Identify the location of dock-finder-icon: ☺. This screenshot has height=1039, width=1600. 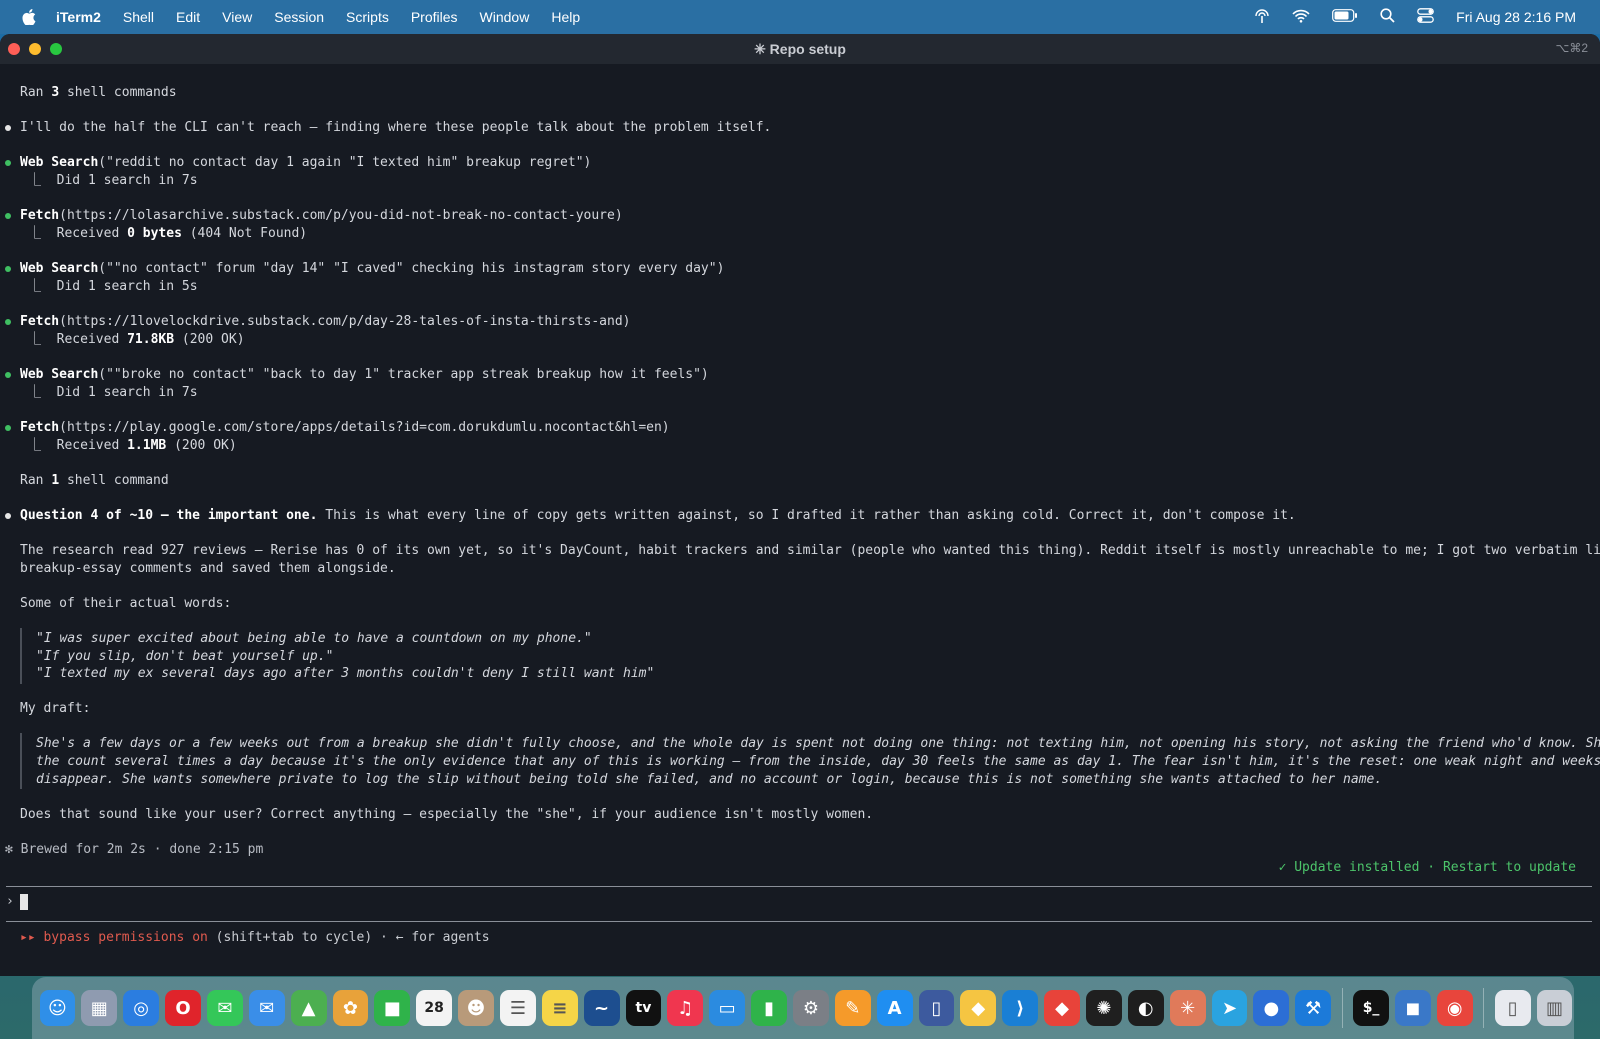
(57, 1008).